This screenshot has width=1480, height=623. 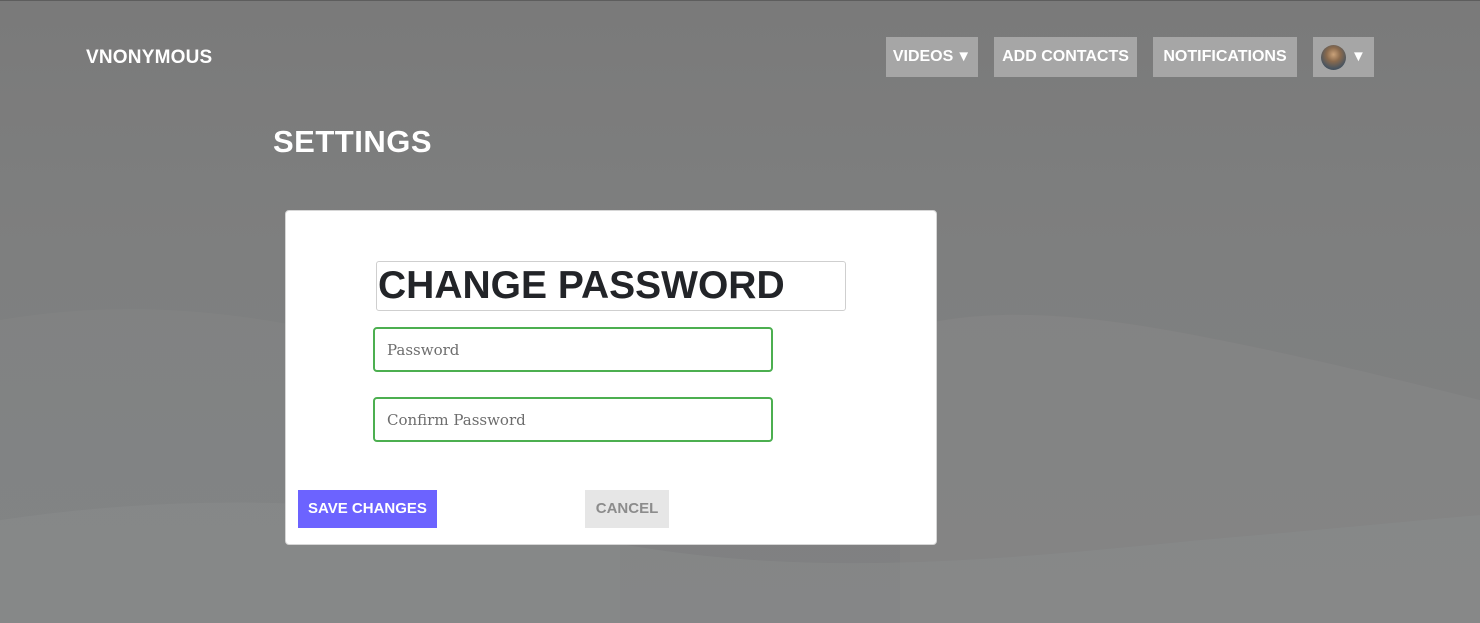 I want to click on save-changes-button: SAVE CHANGES, so click(x=367, y=509).